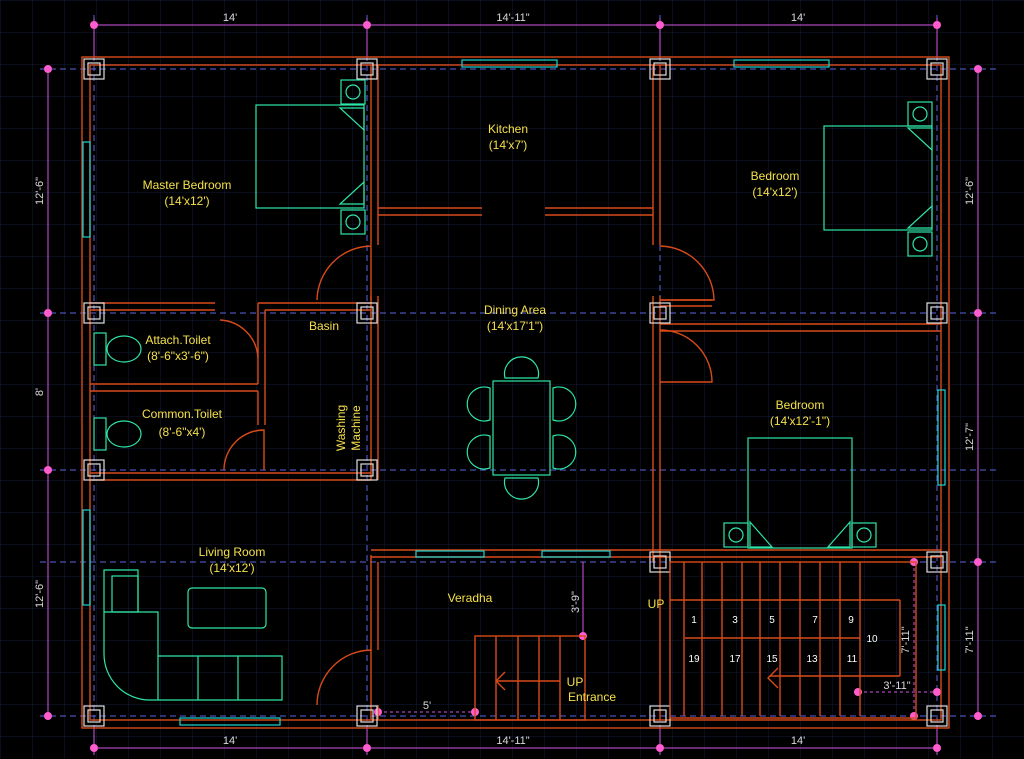  I want to click on dim-top-2: 14'-11", so click(512, 18).